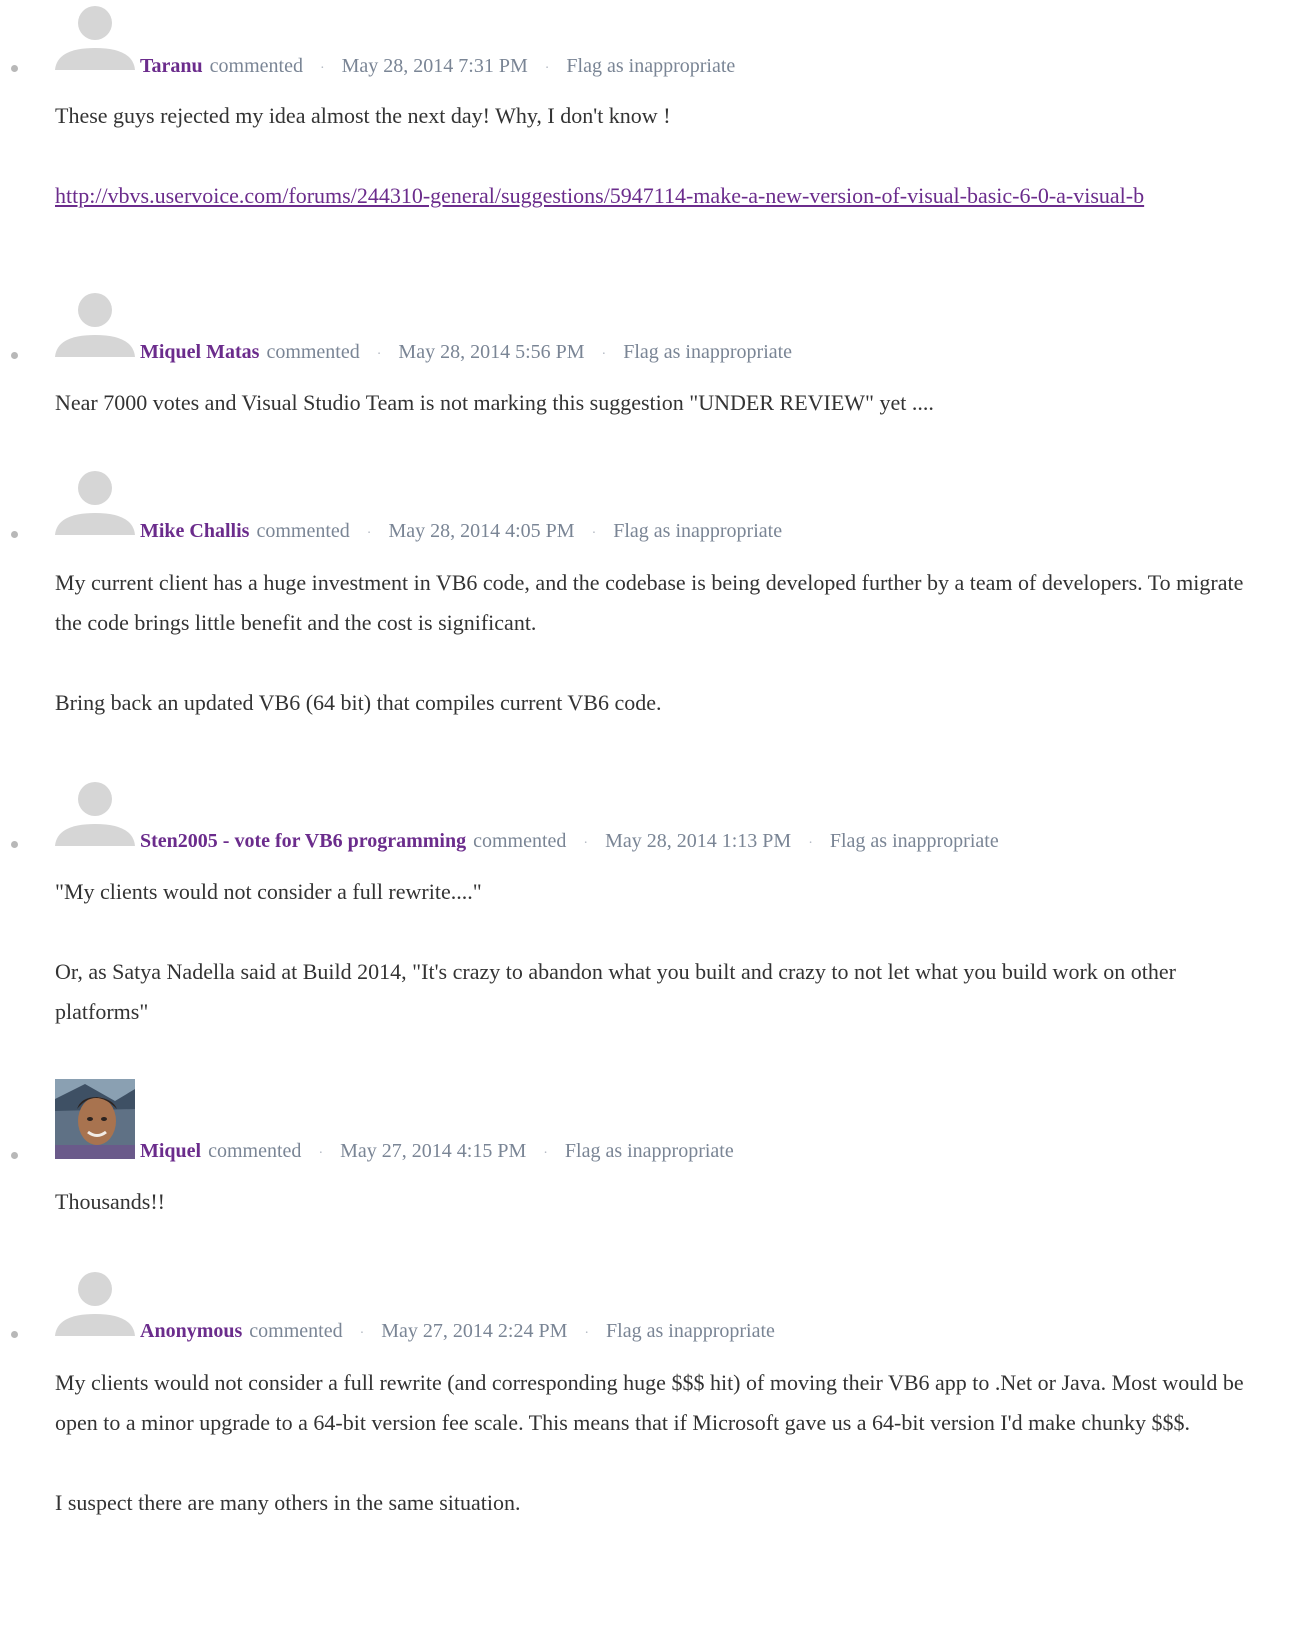  I want to click on user-photo-avatar, so click(95, 1119).